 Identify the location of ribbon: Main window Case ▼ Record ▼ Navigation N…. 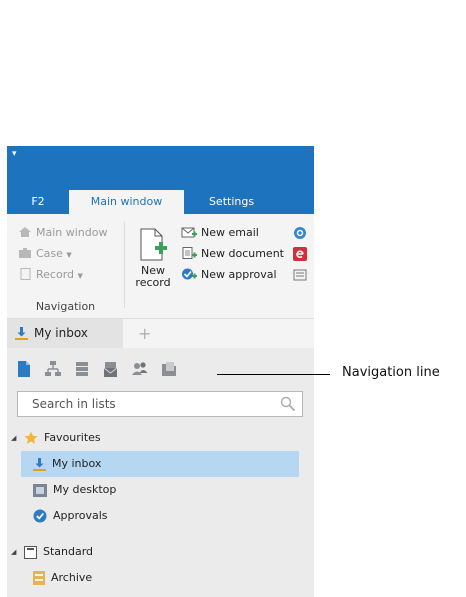
(160, 266).